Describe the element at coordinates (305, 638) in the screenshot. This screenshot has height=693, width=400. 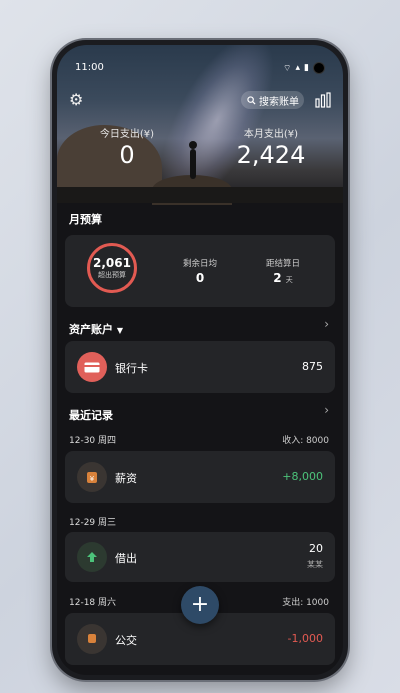
I see `record-amount: -1,000` at that location.